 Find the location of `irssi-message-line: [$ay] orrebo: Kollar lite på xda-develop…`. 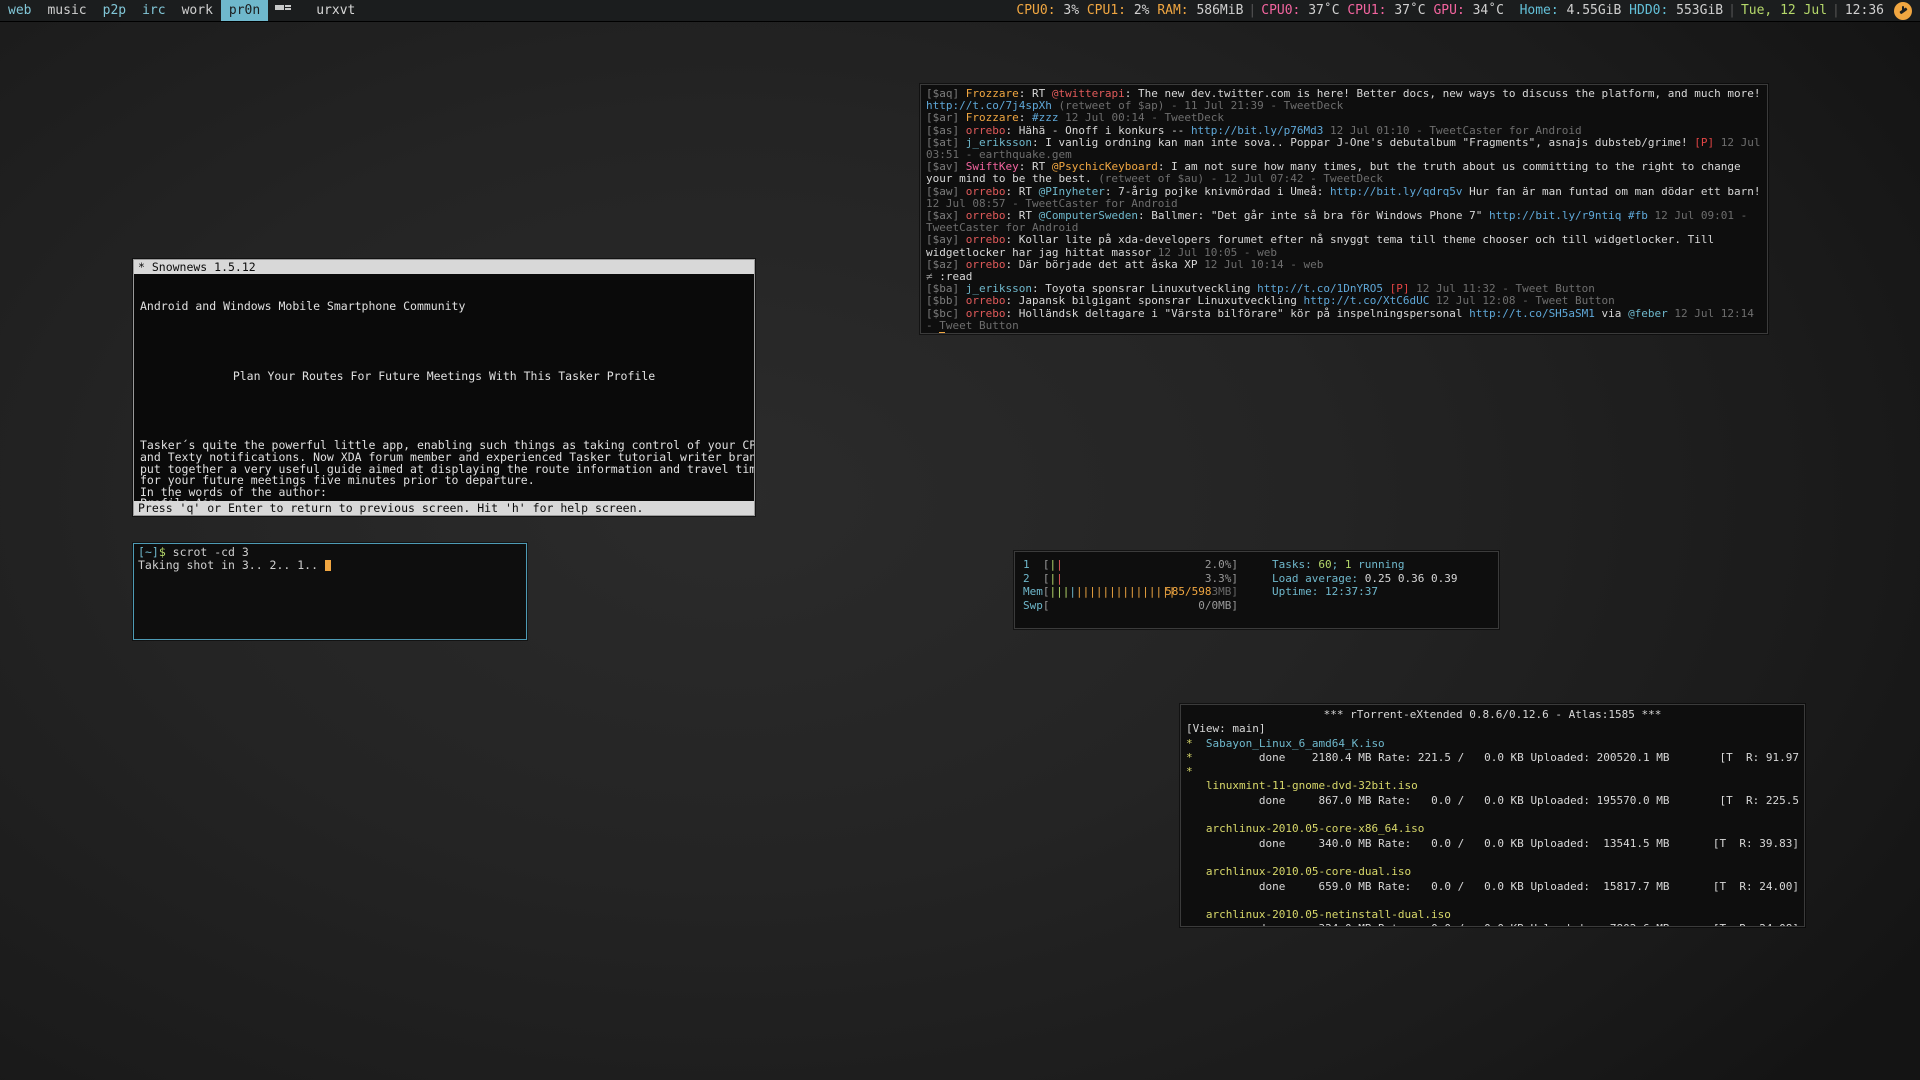

irssi-message-line: [$ay] orrebo: Kollar lite på xda-develop… is located at coordinates (1344, 246).